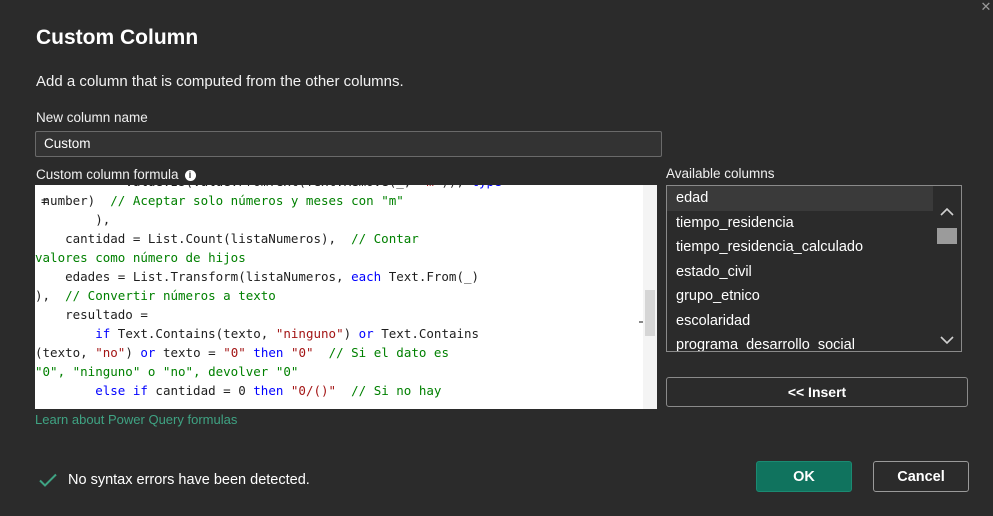 This screenshot has width=993, height=516. Describe the element at coordinates (103, 333) in the screenshot. I see `code-token: if` at that location.